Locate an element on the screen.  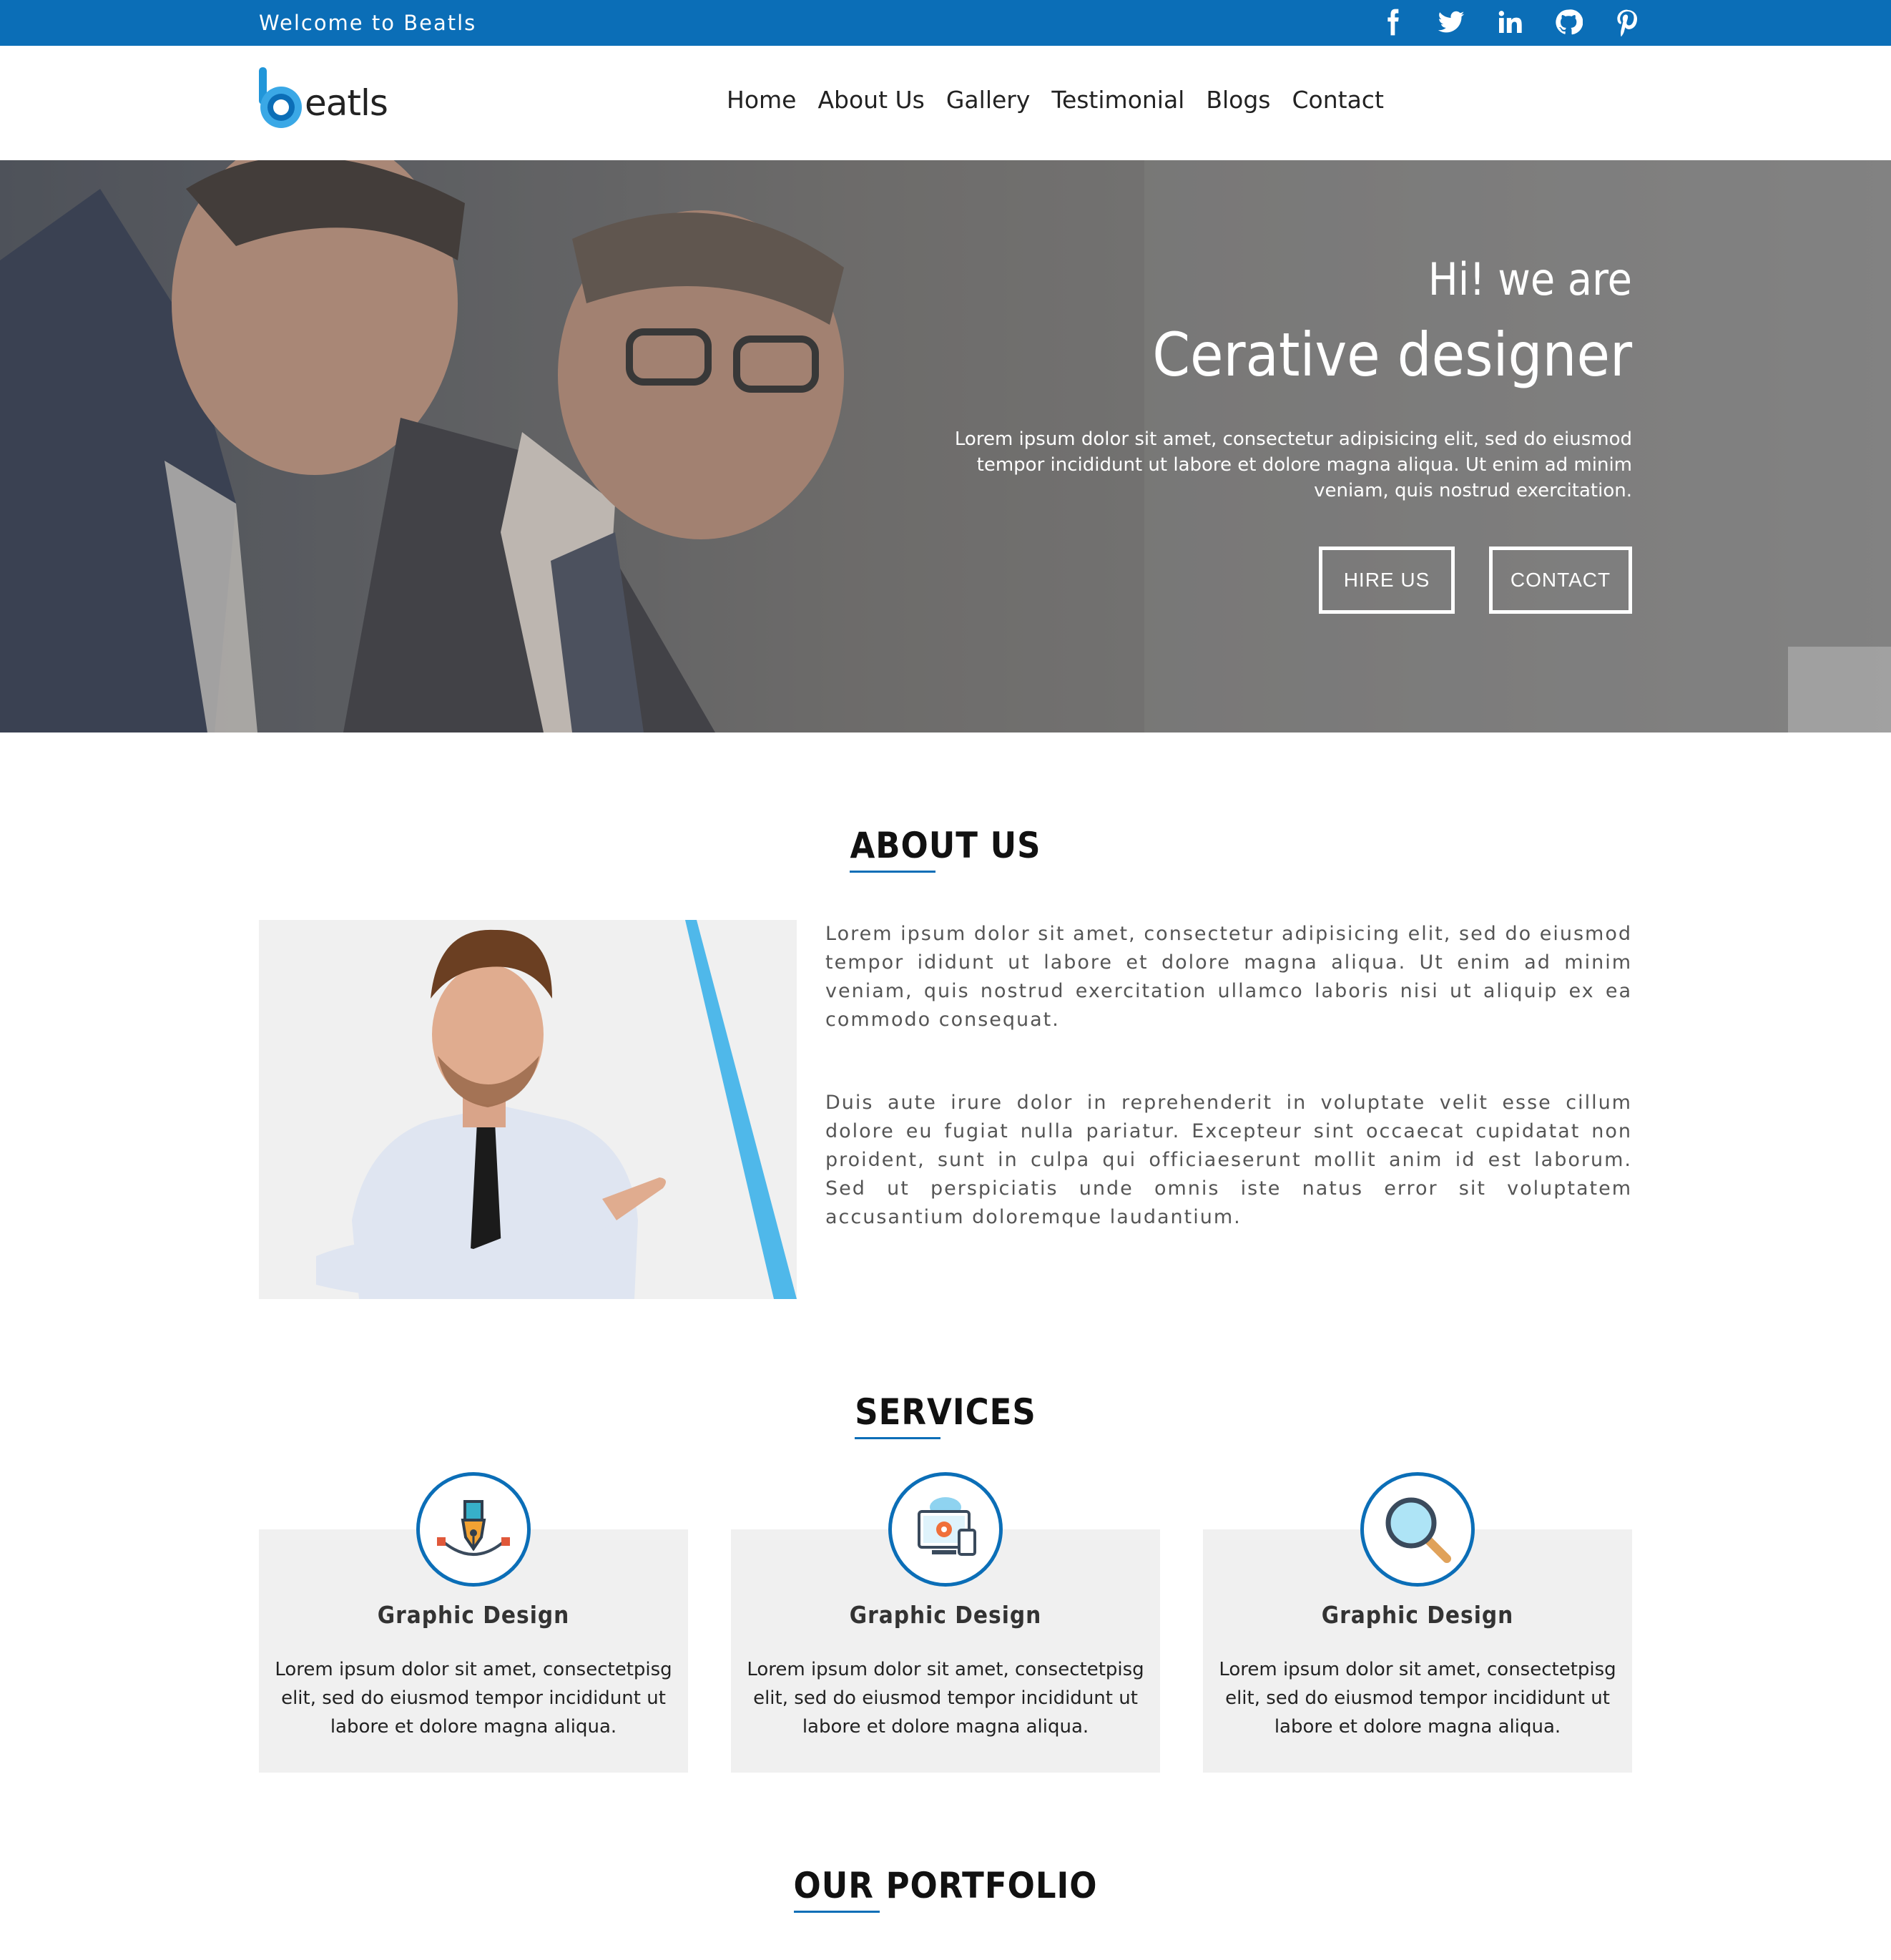
pen-tool-icon is located at coordinates (473, 1528).